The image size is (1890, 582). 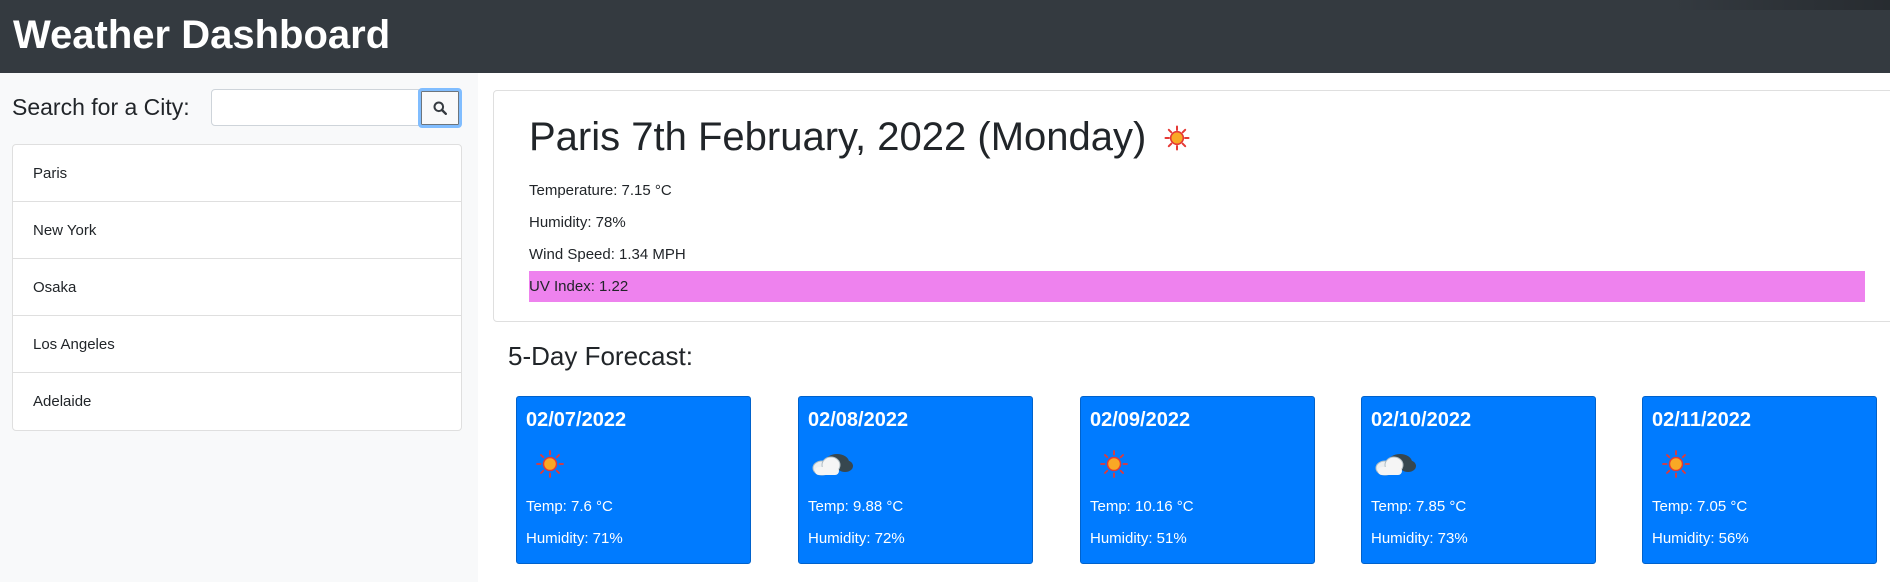 What do you see at coordinates (569, 506) in the screenshot?
I see `forecast-temp: Temp: 7.6 °C` at bounding box center [569, 506].